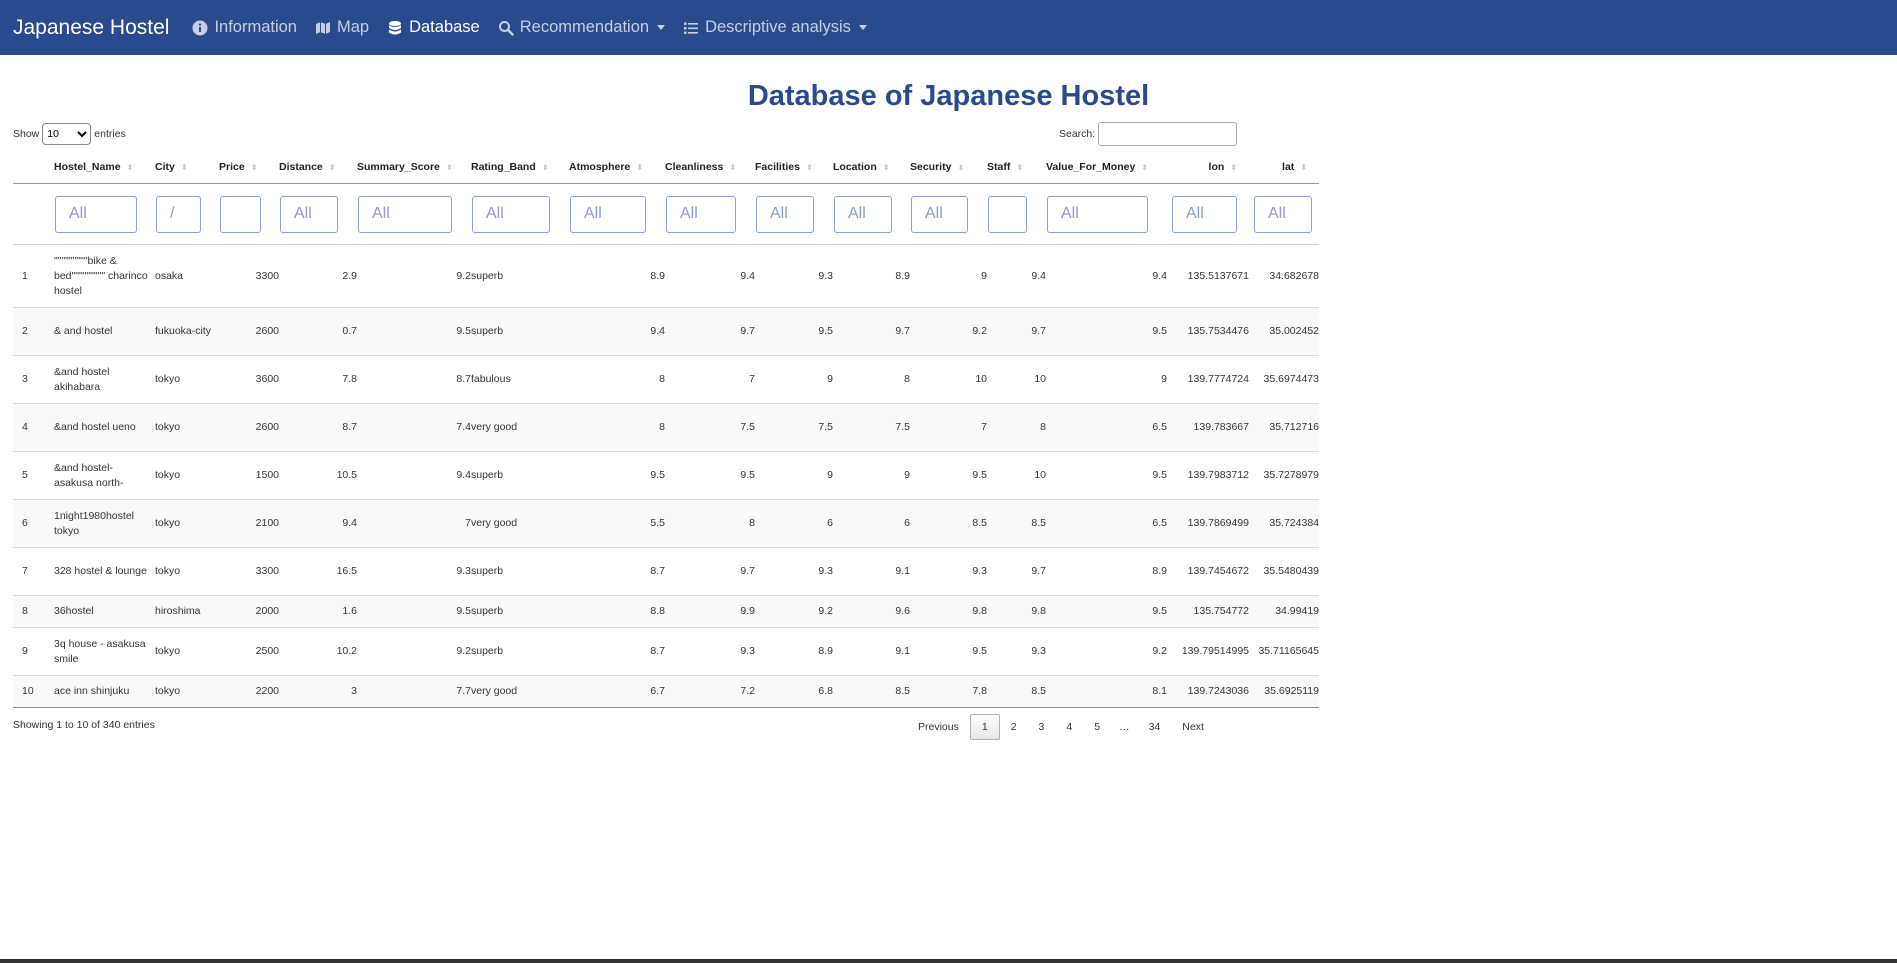 The width and height of the screenshot is (1897, 963). I want to click on nav-information: Information, so click(244, 27).